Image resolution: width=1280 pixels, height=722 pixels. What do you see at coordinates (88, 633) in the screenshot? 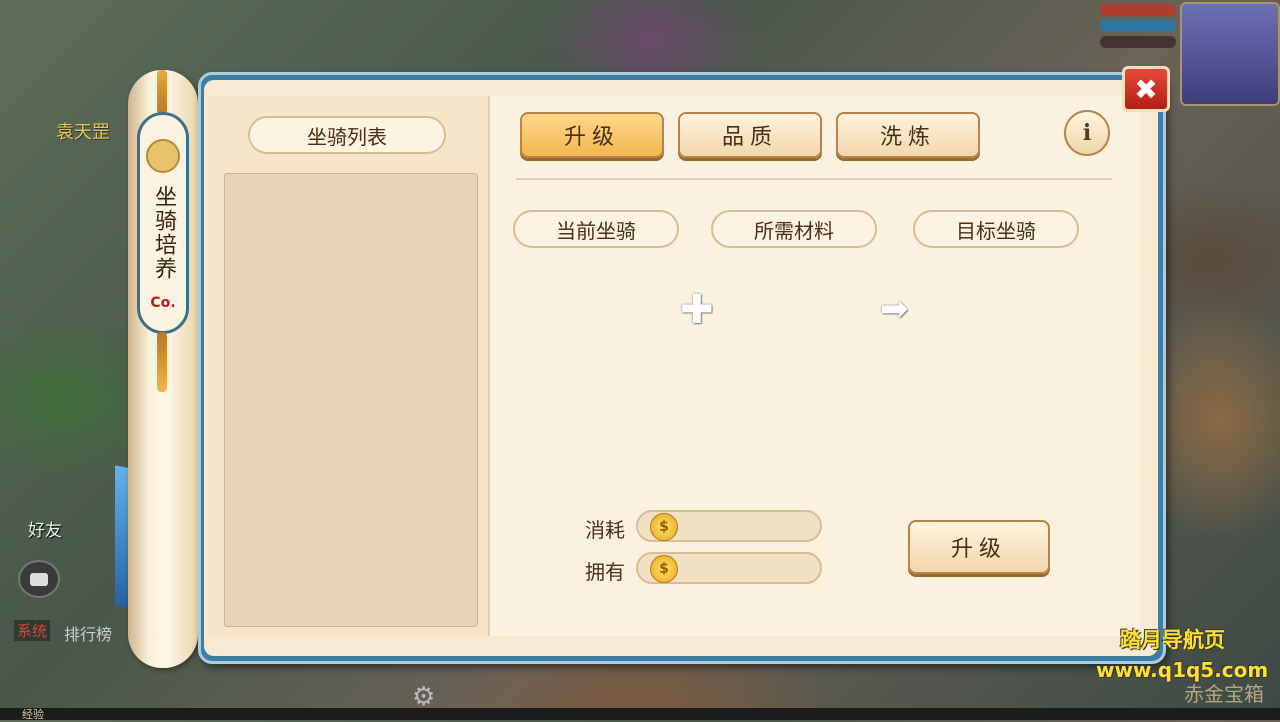
I see `ranking-link: 排行榜` at bounding box center [88, 633].